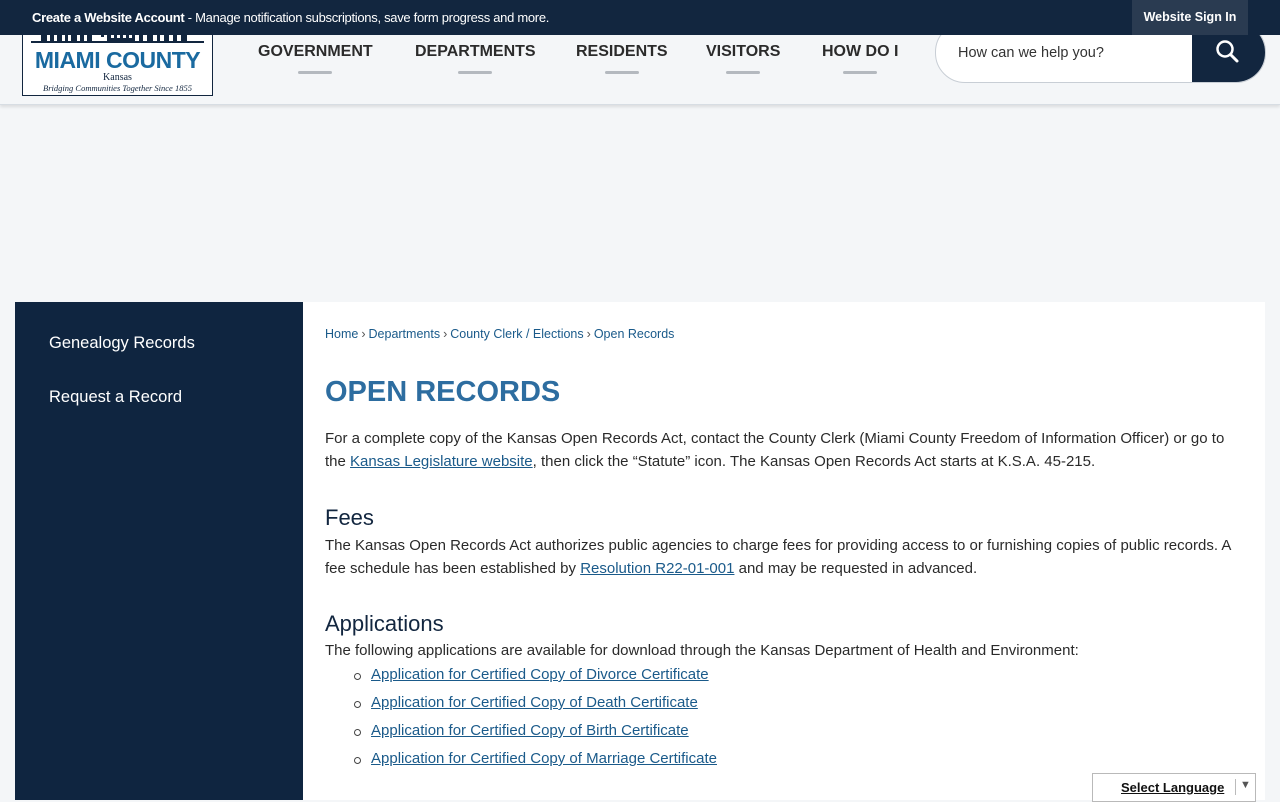 Image resolution: width=1280 pixels, height=802 pixels. I want to click on applications-heading: Applications, so click(384, 623).